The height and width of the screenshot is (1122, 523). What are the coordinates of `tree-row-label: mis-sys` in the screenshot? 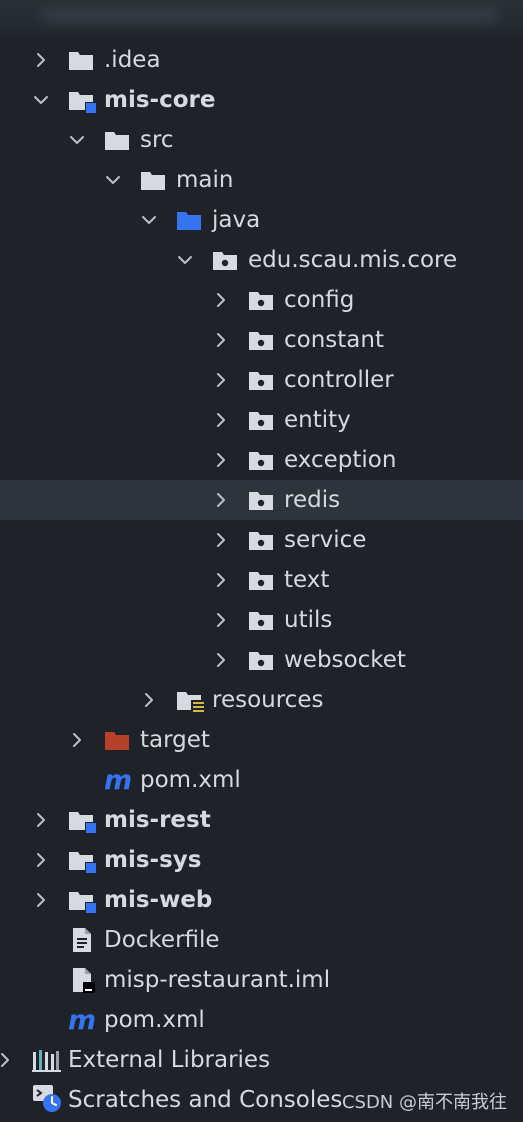 It's located at (153, 860).